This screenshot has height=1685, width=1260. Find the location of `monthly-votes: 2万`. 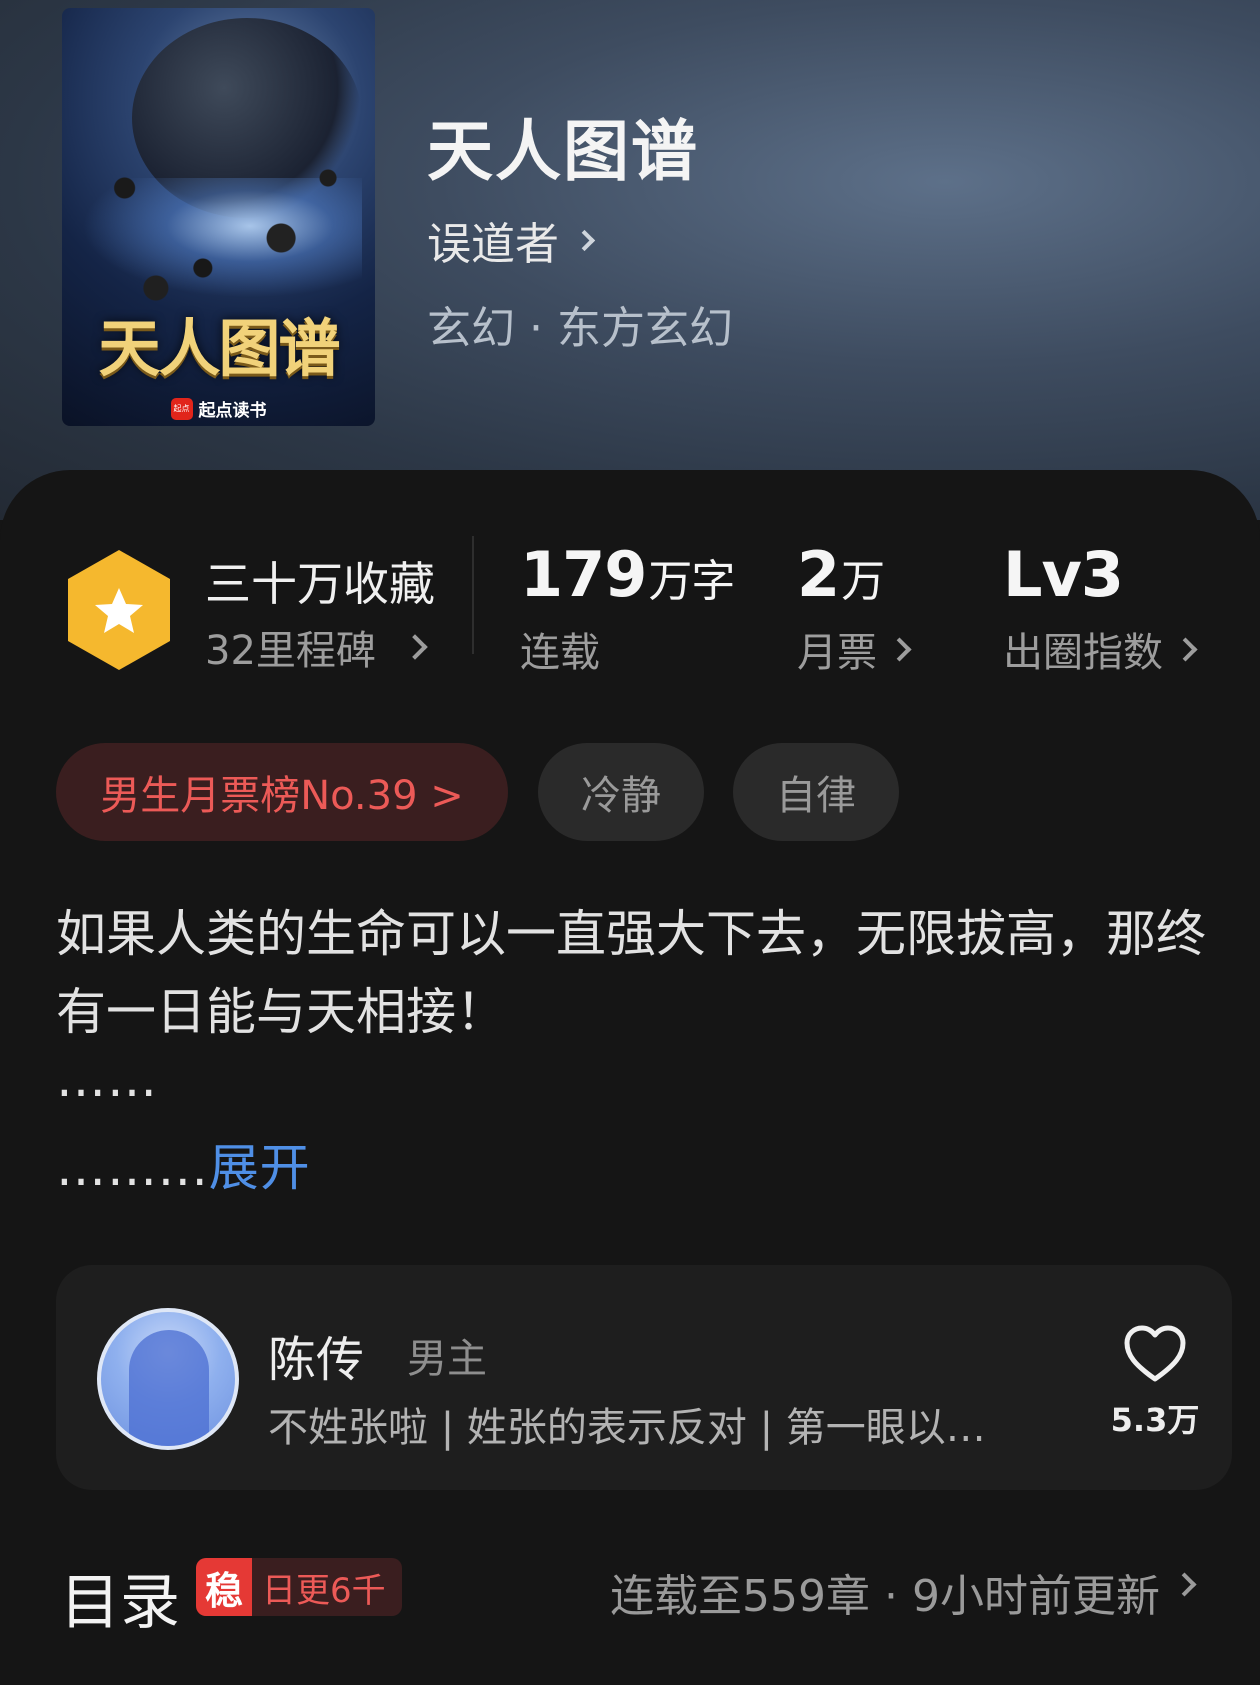

monthly-votes: 2万 is located at coordinates (841, 574).